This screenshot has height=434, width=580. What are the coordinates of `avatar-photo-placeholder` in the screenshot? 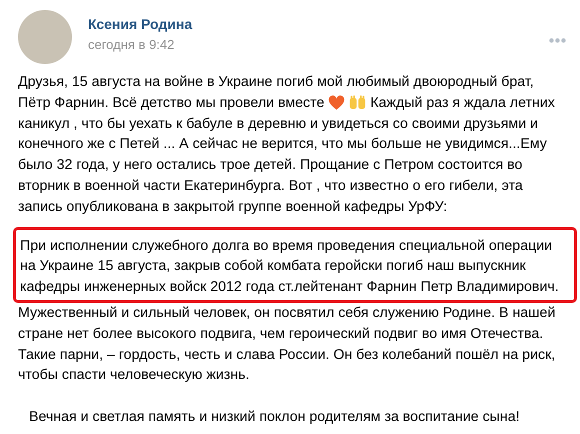 It's located at (45, 37).